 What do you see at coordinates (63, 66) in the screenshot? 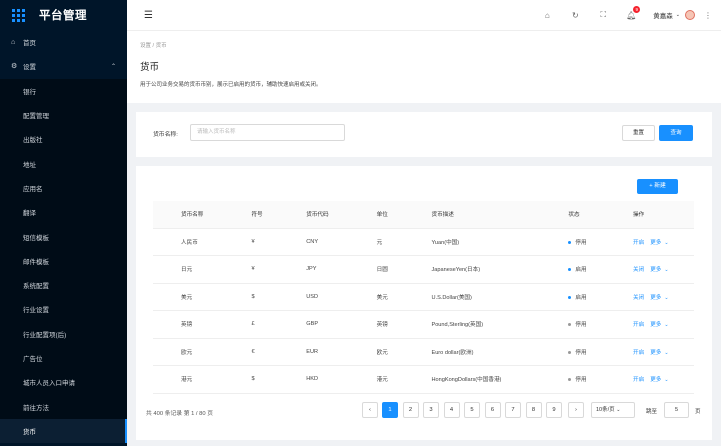
I see `sidebar-item-settings: ⚙ 设置 ⌃` at bounding box center [63, 66].